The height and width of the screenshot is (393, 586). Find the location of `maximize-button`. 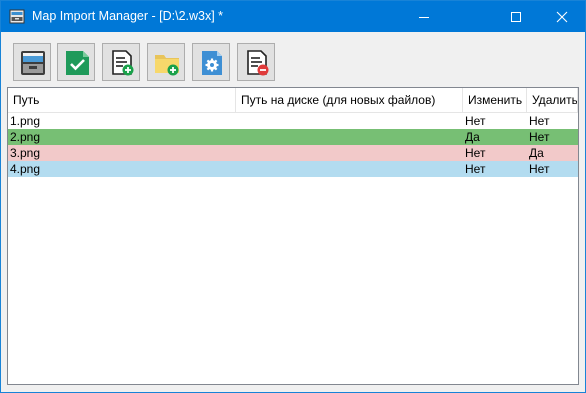

maximize-button is located at coordinates (516, 16).